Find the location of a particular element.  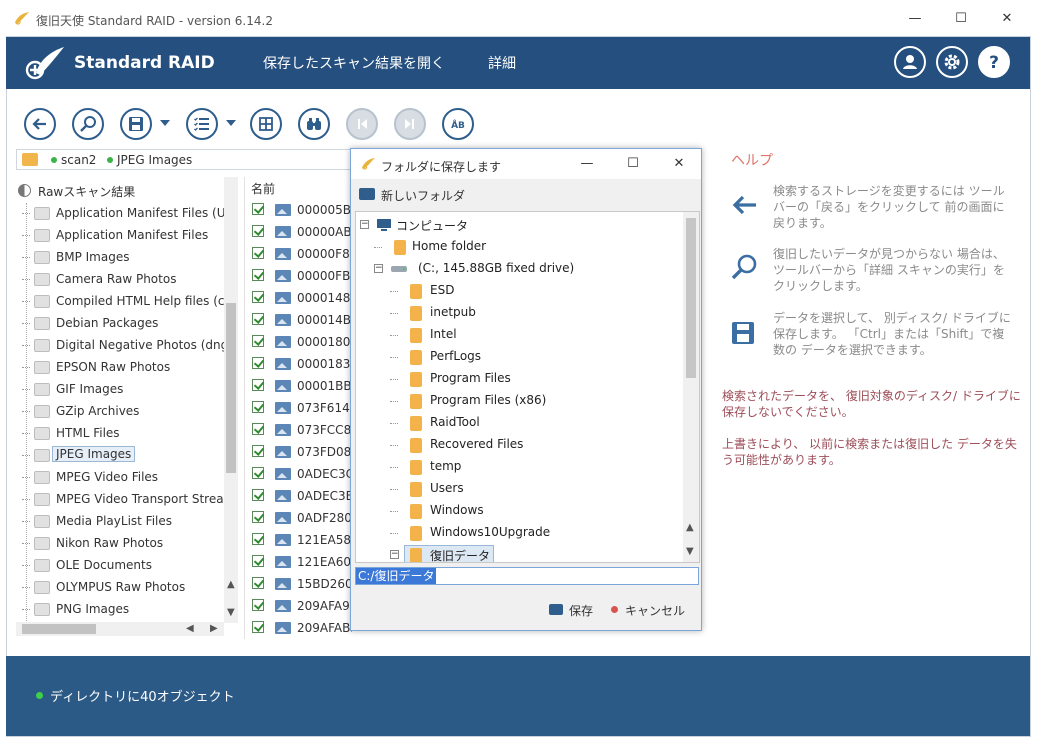

font-button: ÅB is located at coordinates (458, 124).